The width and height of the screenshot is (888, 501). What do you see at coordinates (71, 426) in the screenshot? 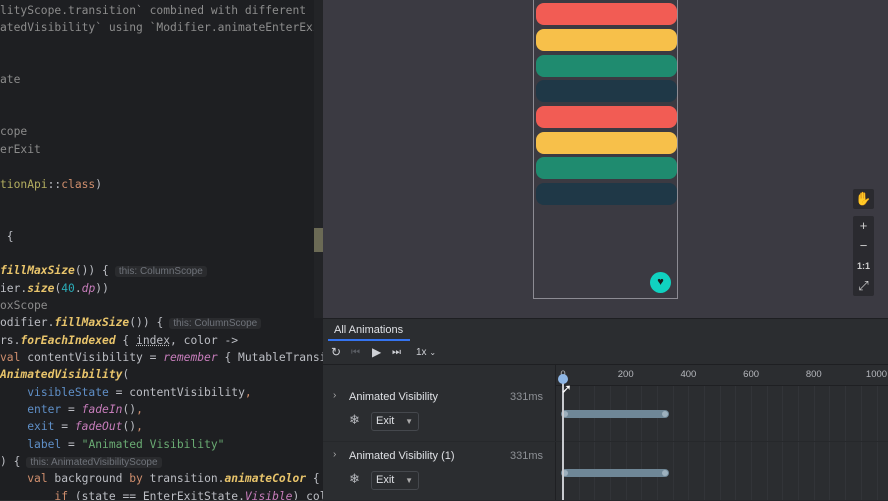
I see `code-line: exit = fadeOut(),` at bounding box center [71, 426].